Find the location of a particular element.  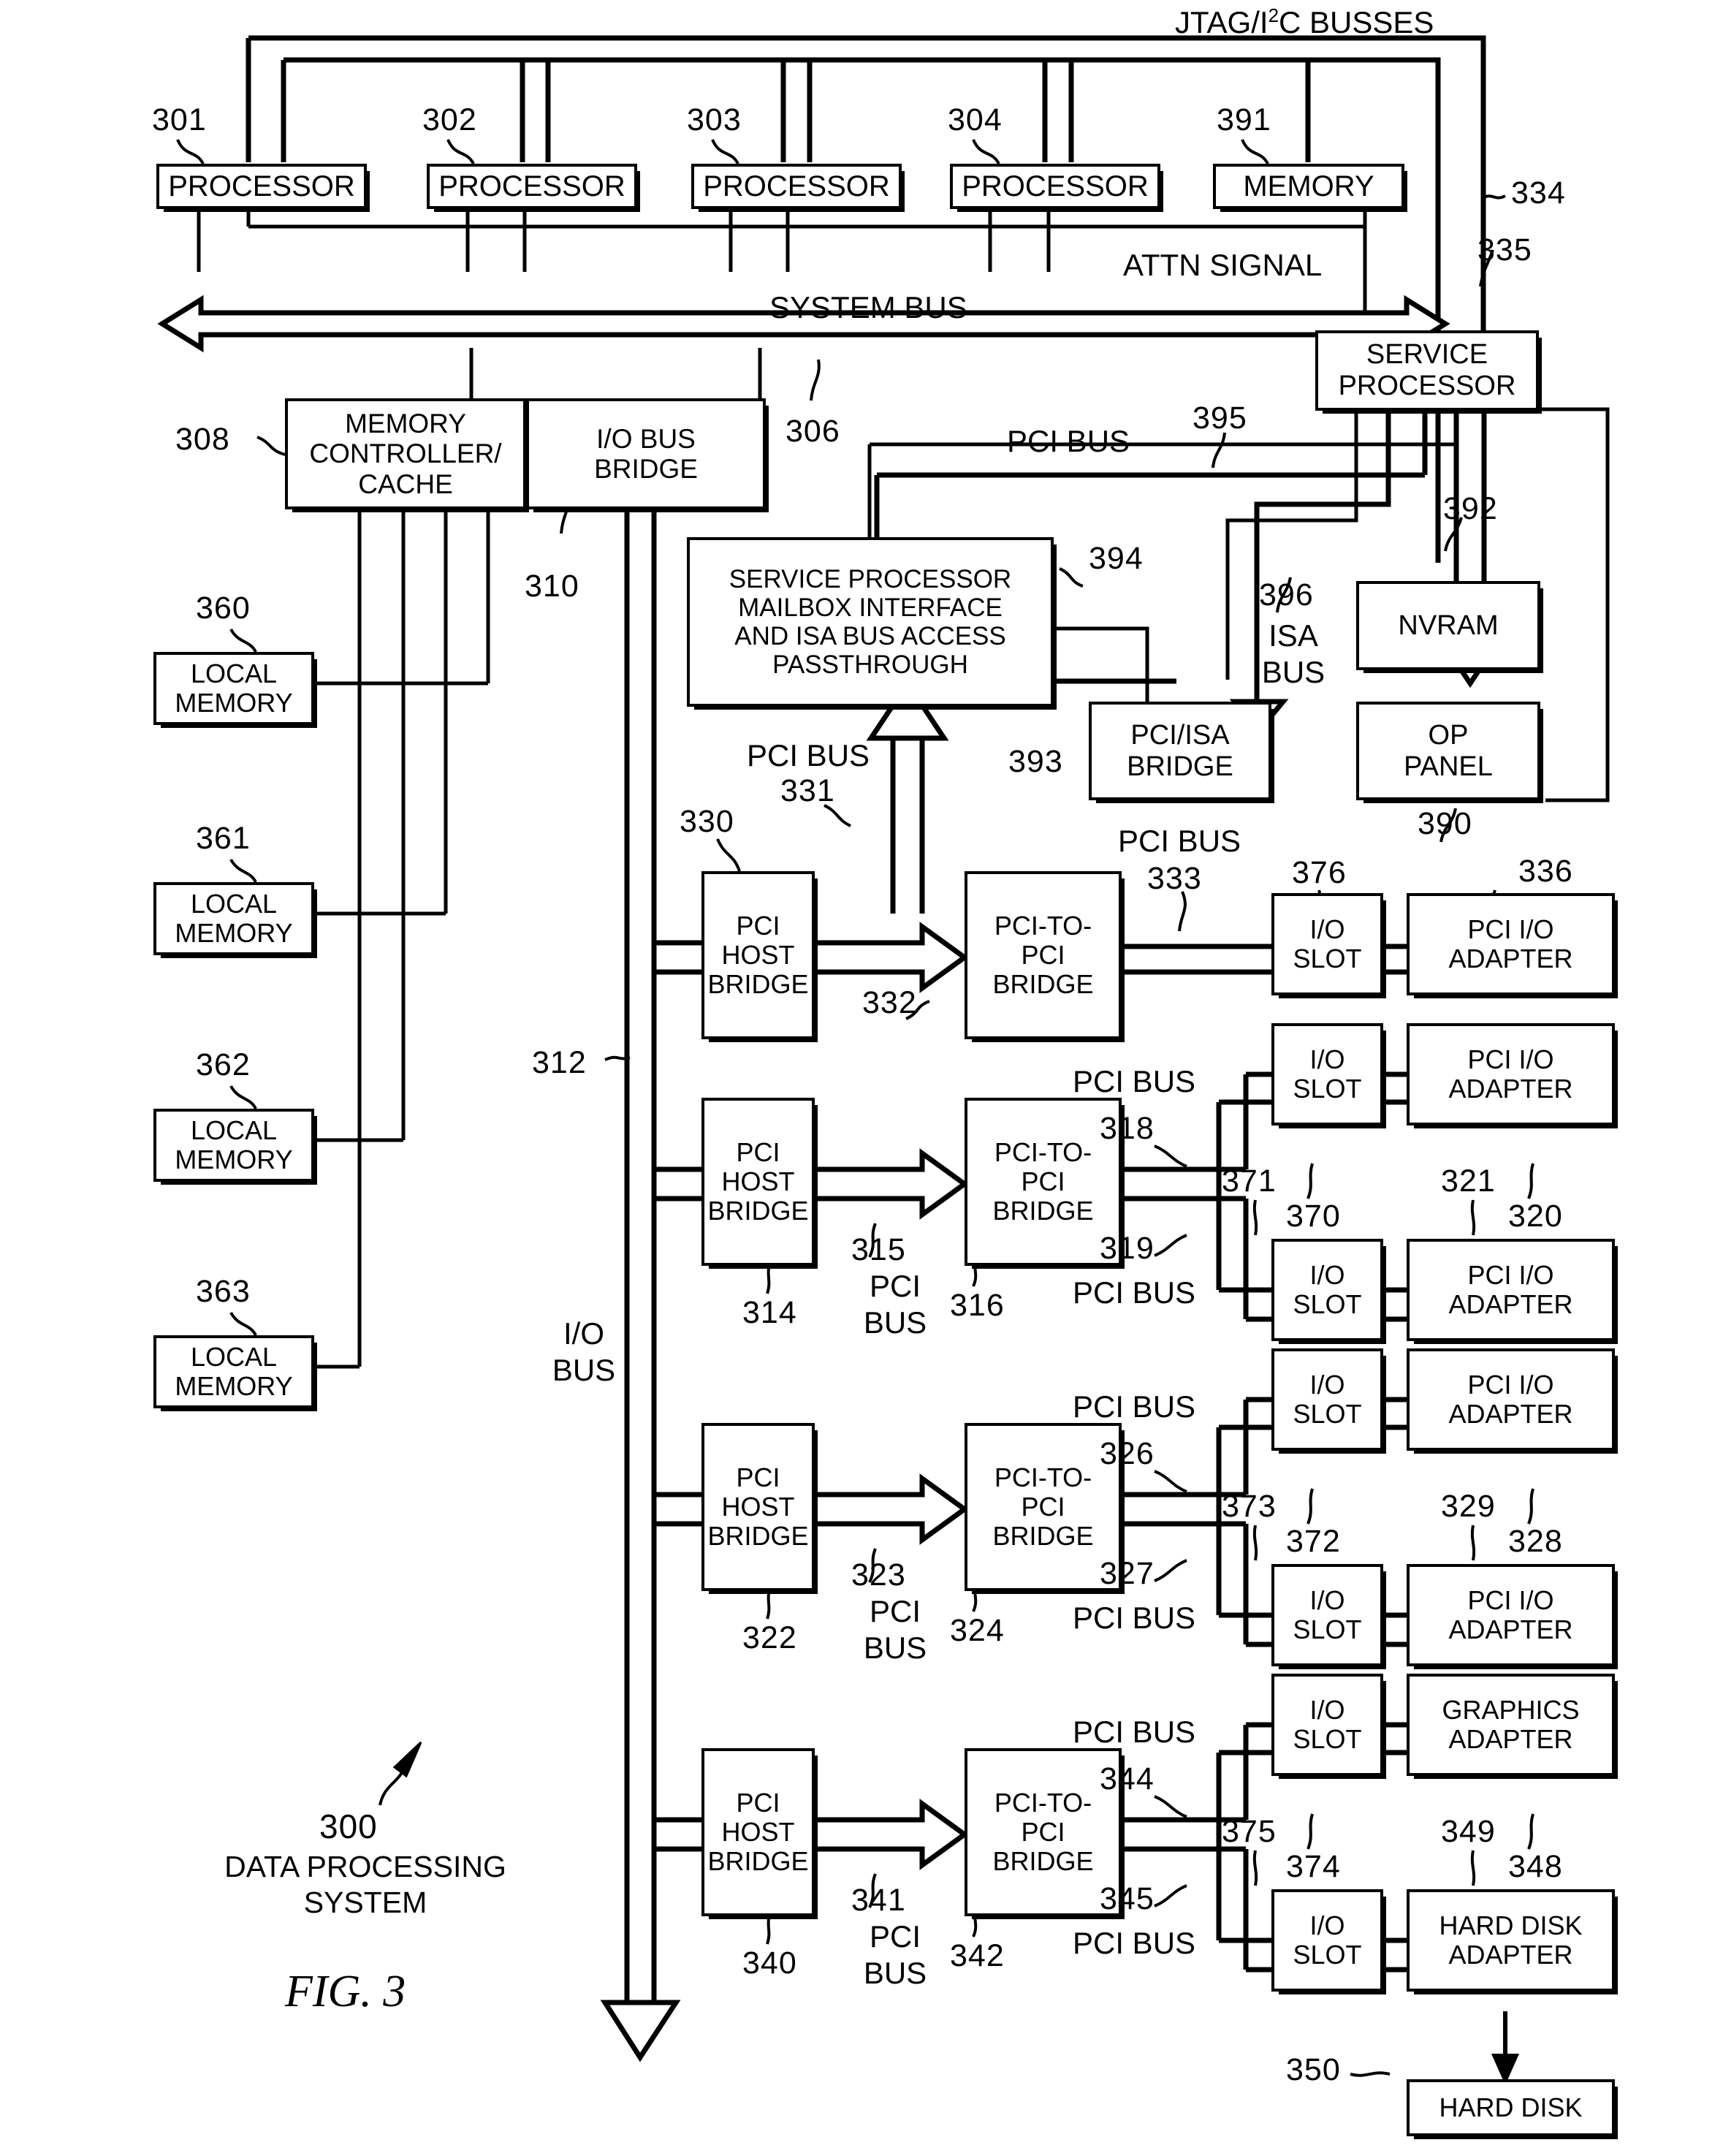

system-name-line1: DATA PROCESSING is located at coordinates (365, 1866).